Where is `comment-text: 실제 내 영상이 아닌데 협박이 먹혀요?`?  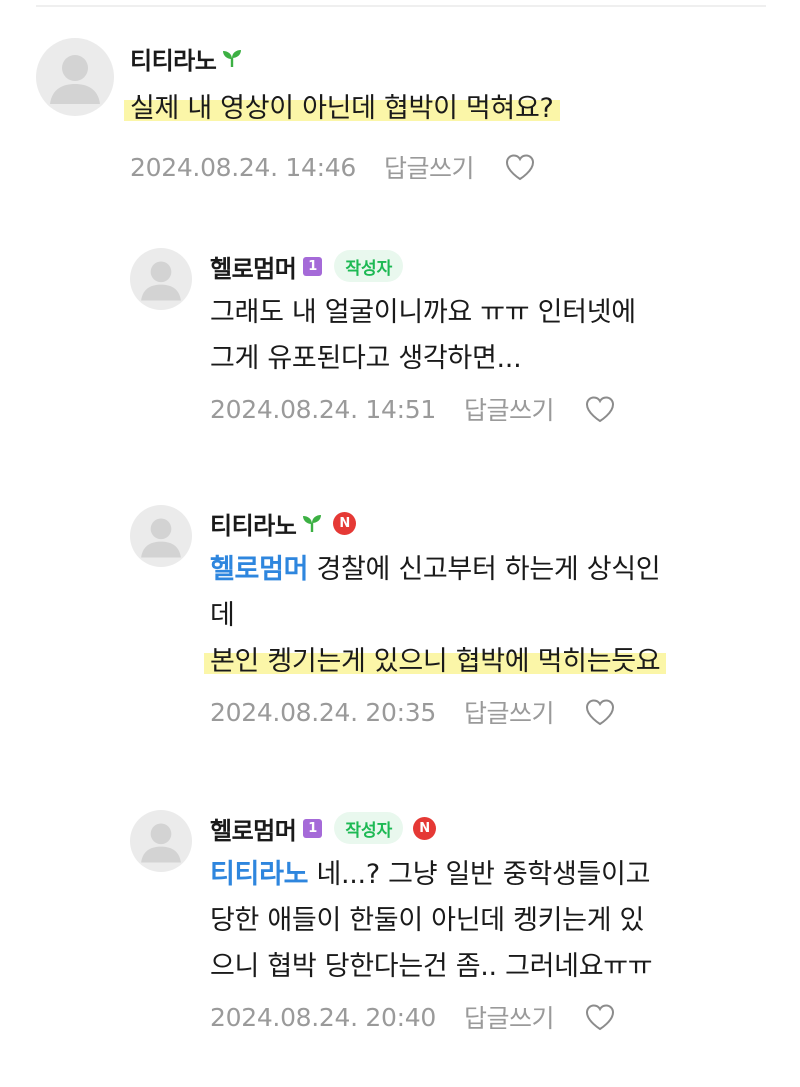 comment-text: 실제 내 영상이 아닌데 협박이 먹혀요? is located at coordinates (447, 109).